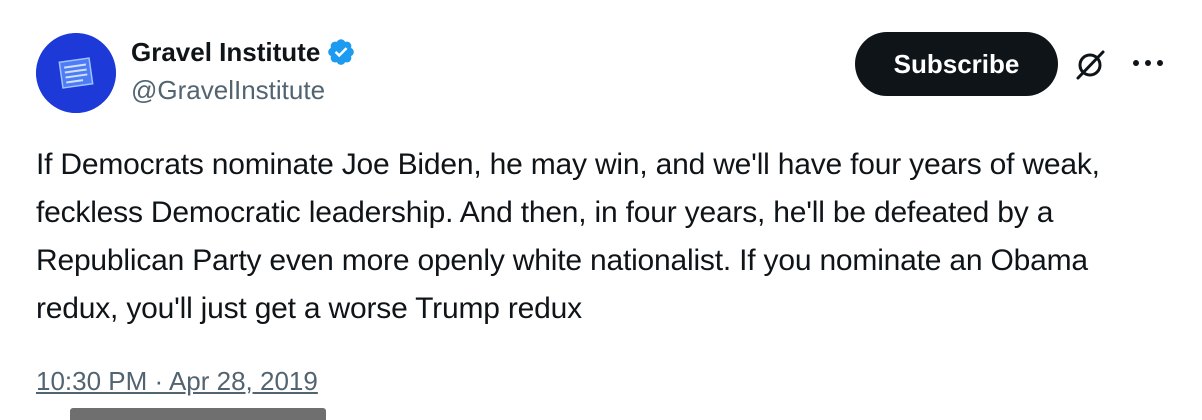 This screenshot has width=1202, height=420. What do you see at coordinates (225, 52) in the screenshot?
I see `display-name: Gravel Institute` at bounding box center [225, 52].